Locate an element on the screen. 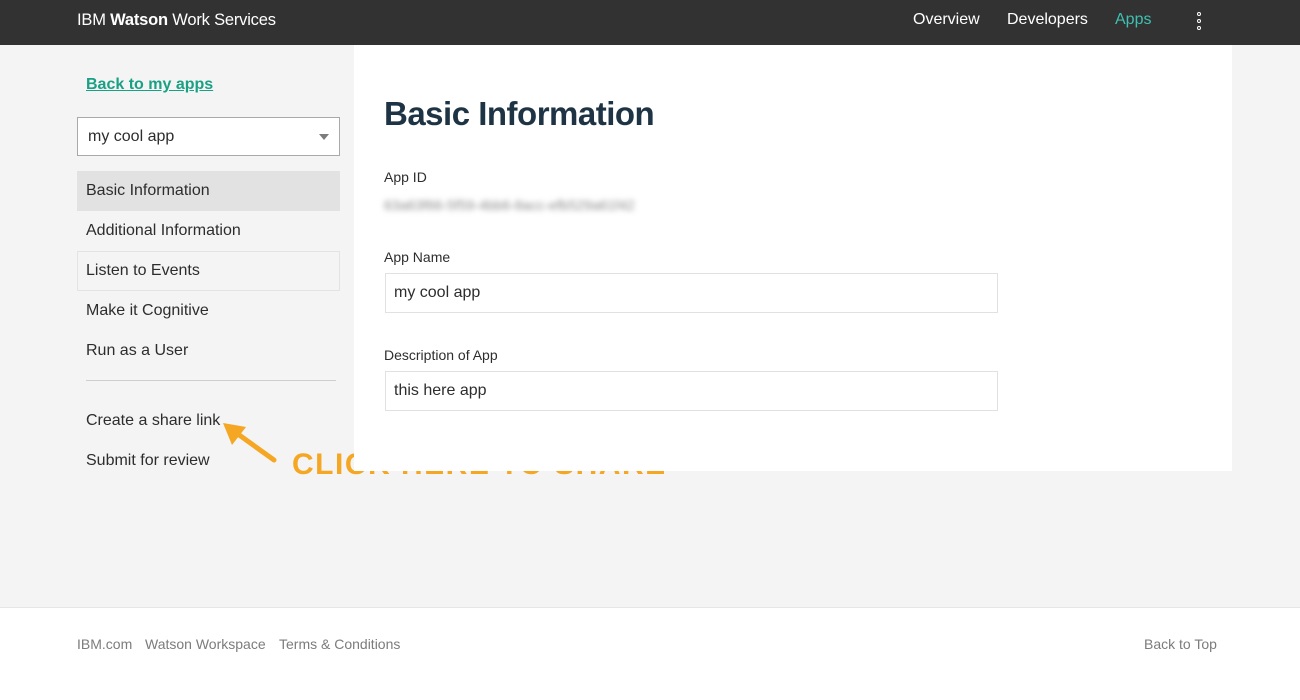 The image size is (1300, 700). nav-overview: Overview is located at coordinates (946, 20).